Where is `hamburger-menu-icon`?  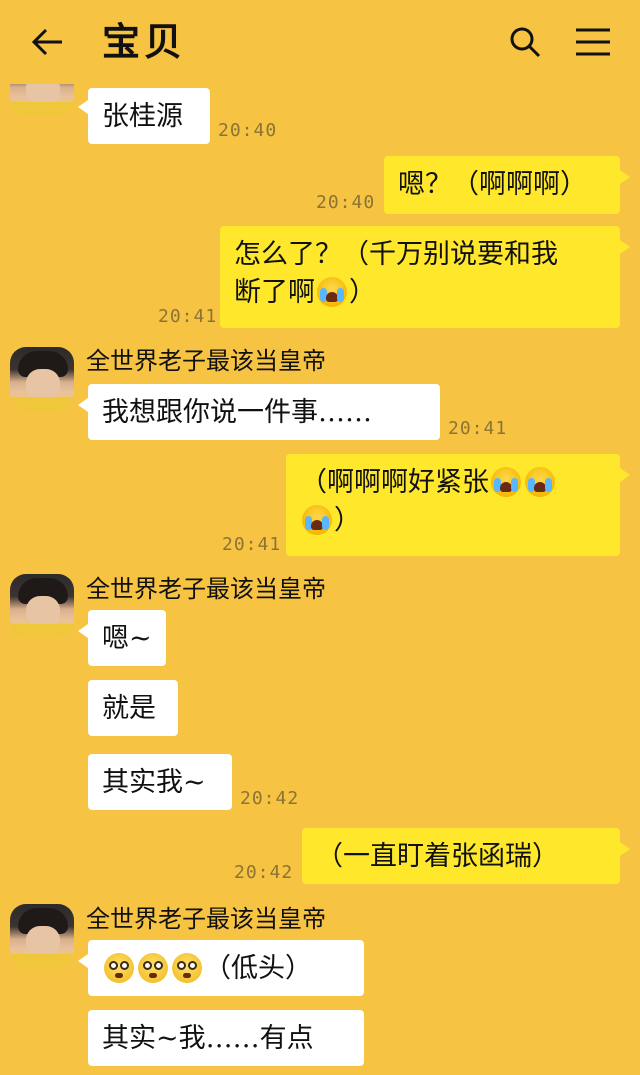 hamburger-menu-icon is located at coordinates (593, 42).